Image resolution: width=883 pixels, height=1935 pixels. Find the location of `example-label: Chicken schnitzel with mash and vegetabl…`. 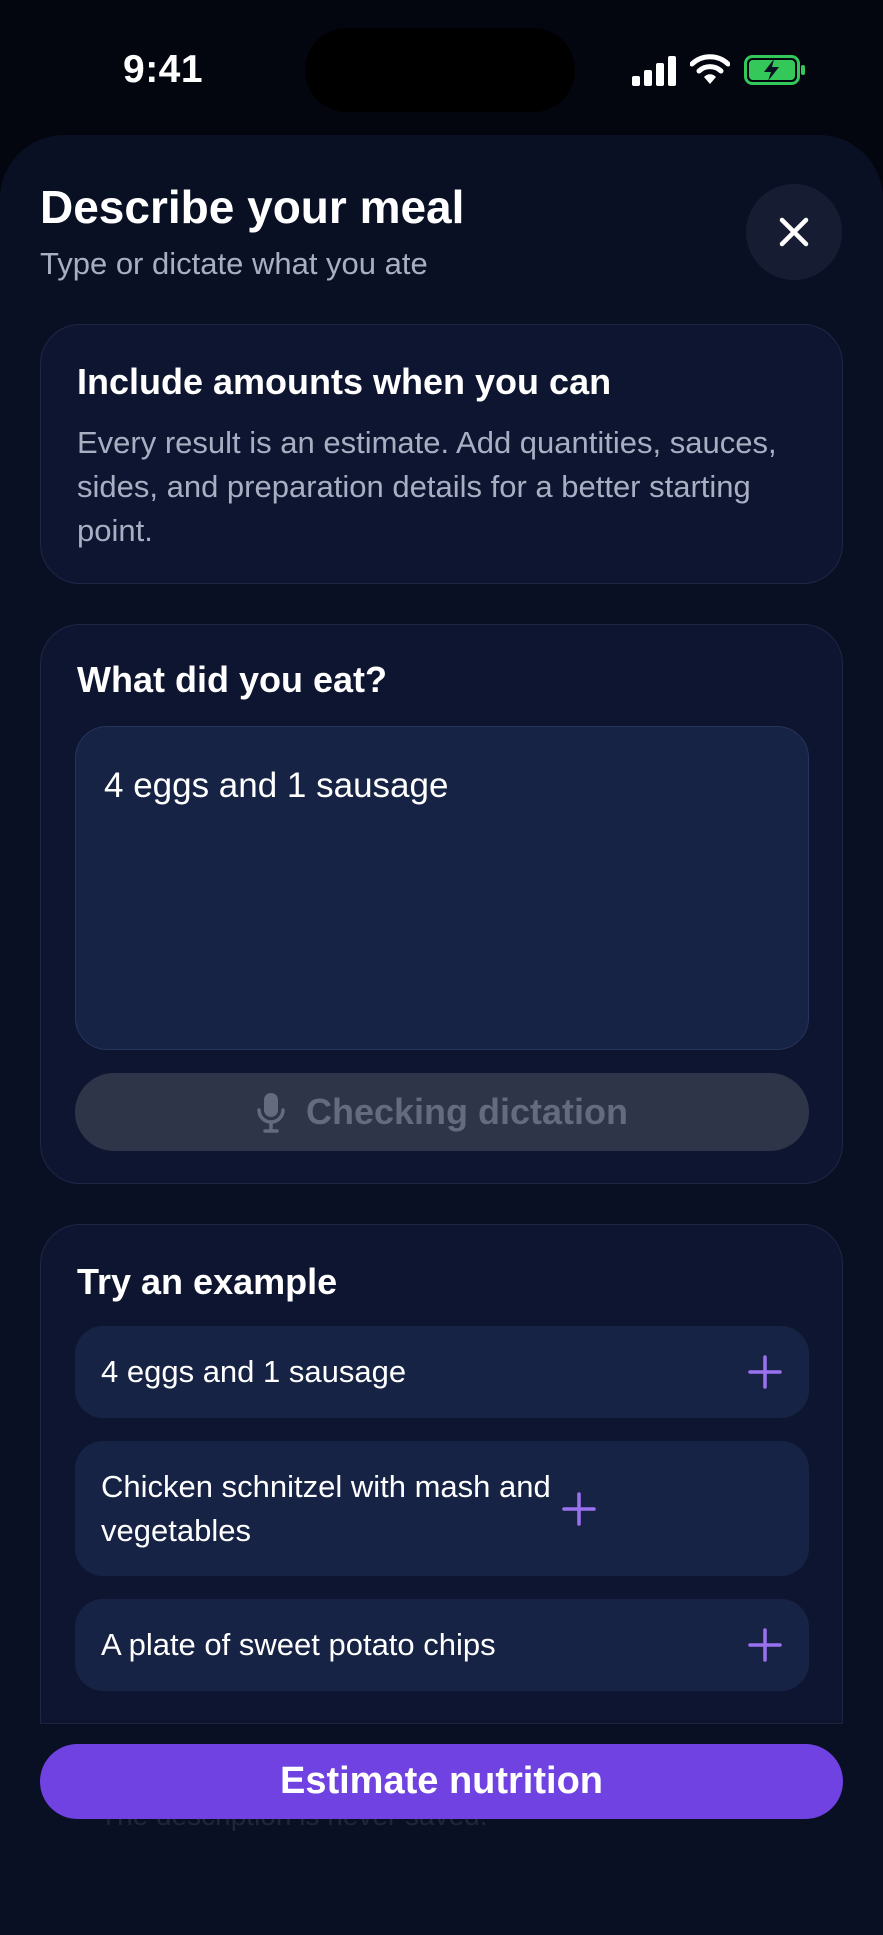

example-label: Chicken schnitzel with mash and vegetabl… is located at coordinates (326, 1508).